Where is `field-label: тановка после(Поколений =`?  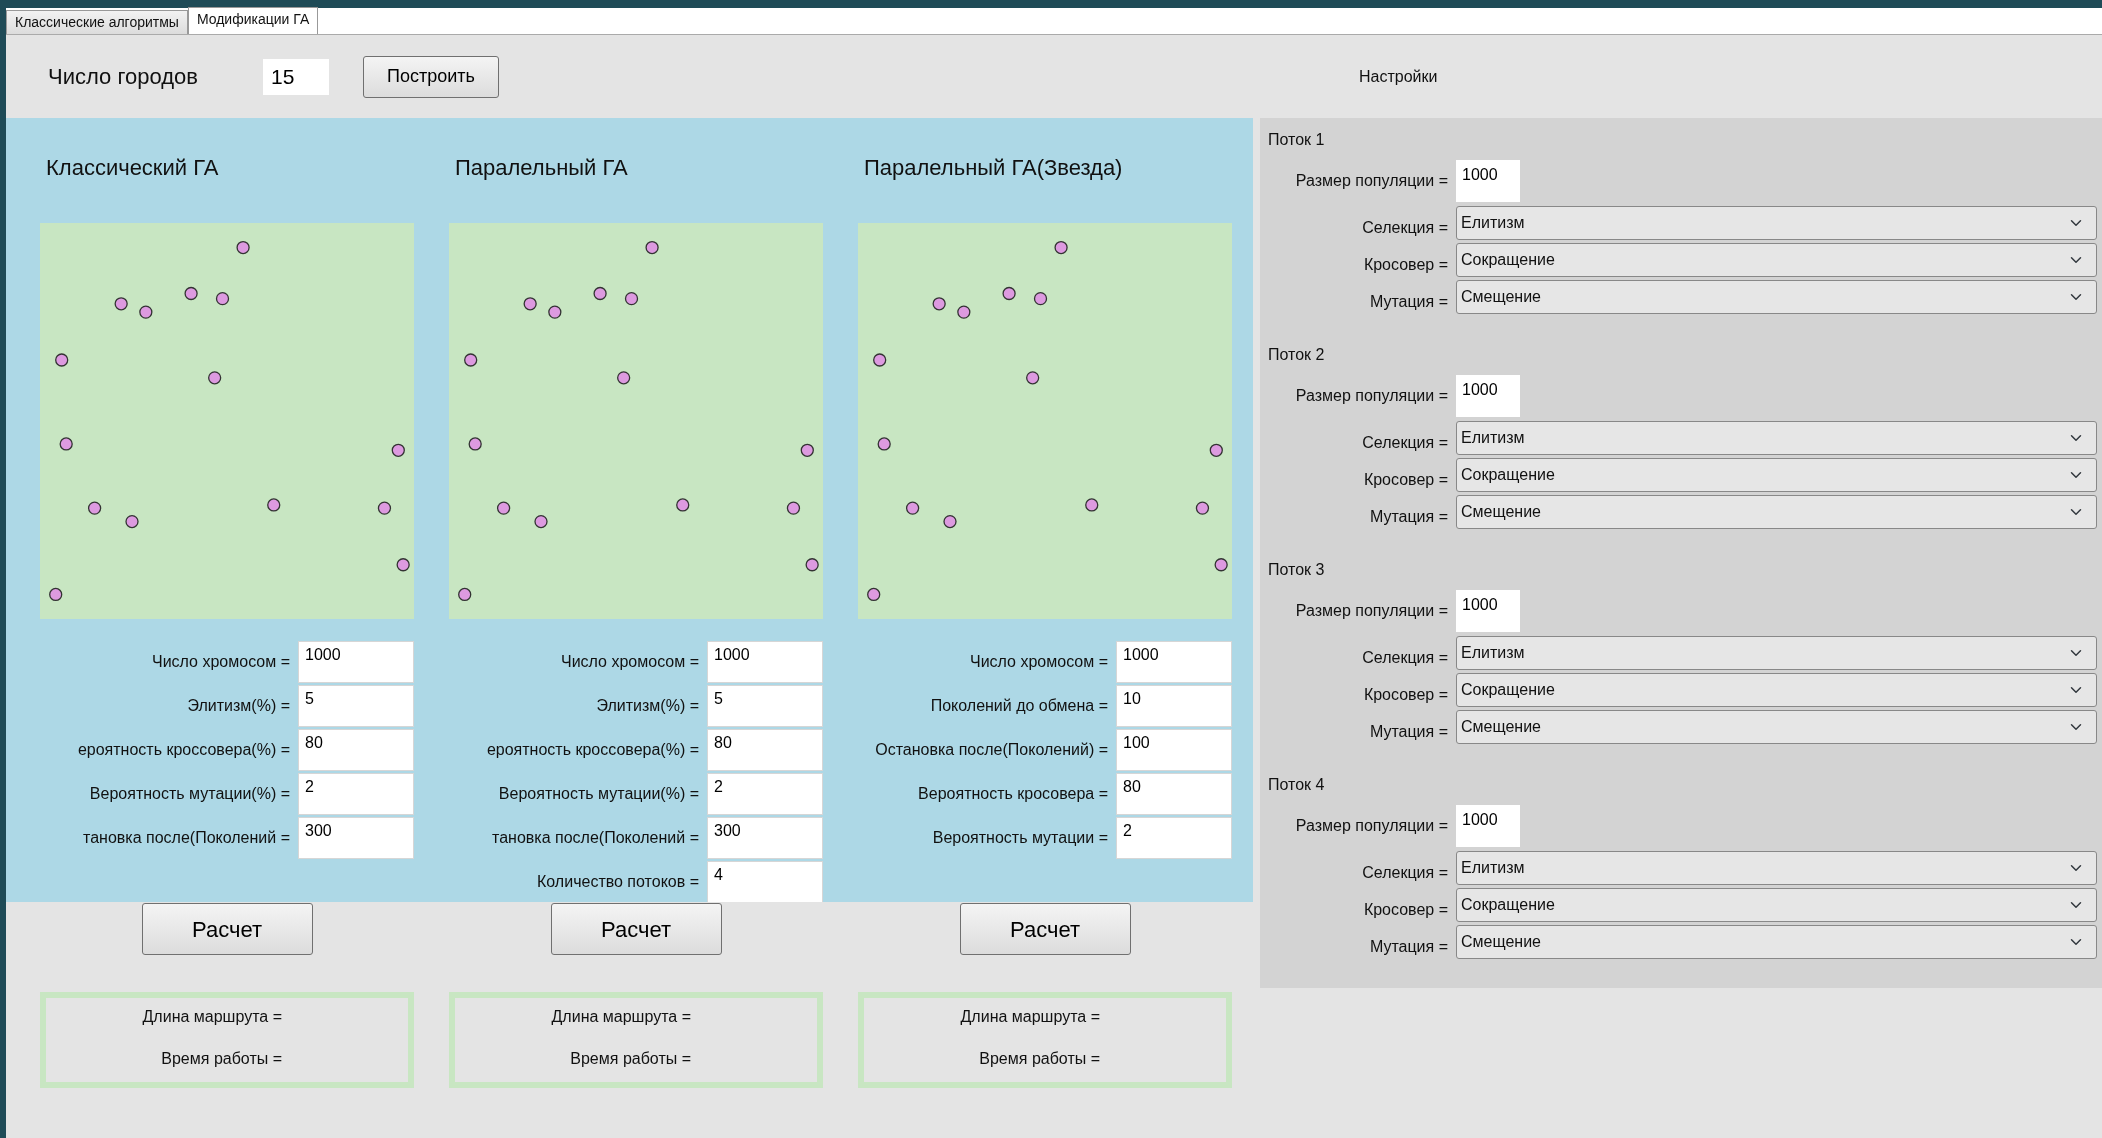 field-label: тановка после(Поколений = is located at coordinates (595, 838).